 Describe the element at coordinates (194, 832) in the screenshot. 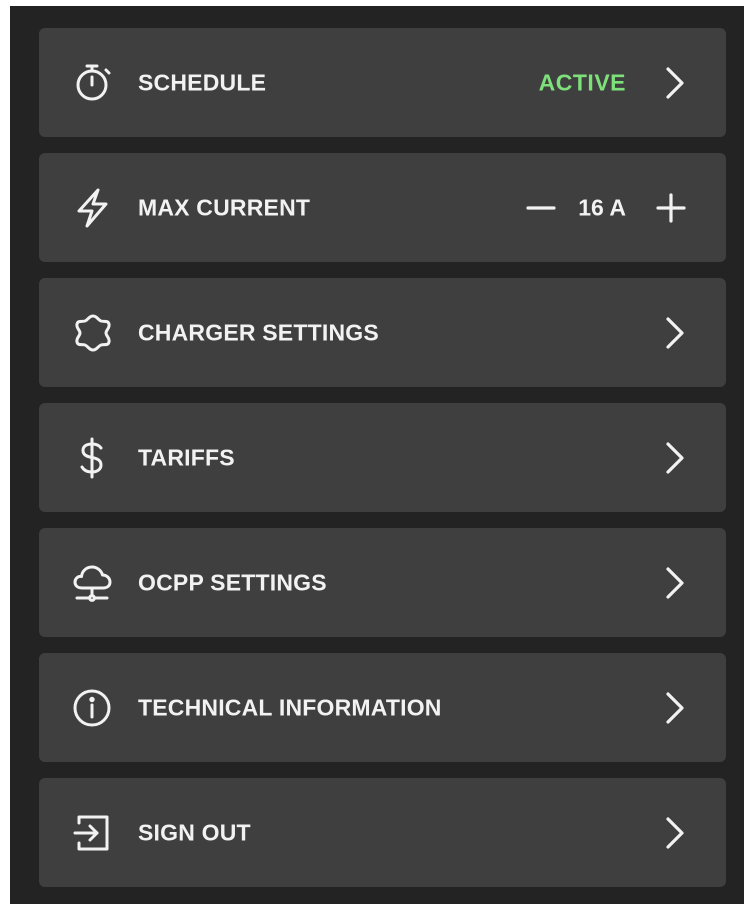

I see `sign-out-label: SIGN OUT` at that location.